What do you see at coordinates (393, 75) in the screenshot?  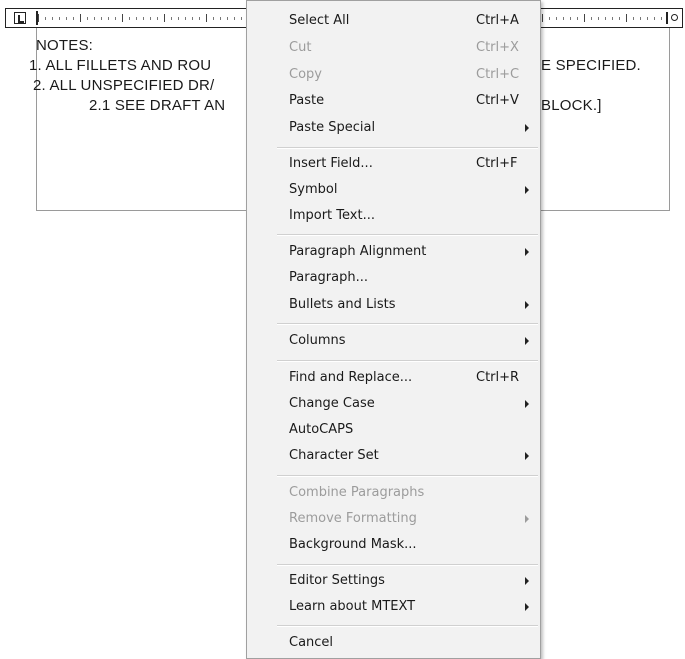 I see `menu-item-copy: Copy Ctrl+C` at bounding box center [393, 75].